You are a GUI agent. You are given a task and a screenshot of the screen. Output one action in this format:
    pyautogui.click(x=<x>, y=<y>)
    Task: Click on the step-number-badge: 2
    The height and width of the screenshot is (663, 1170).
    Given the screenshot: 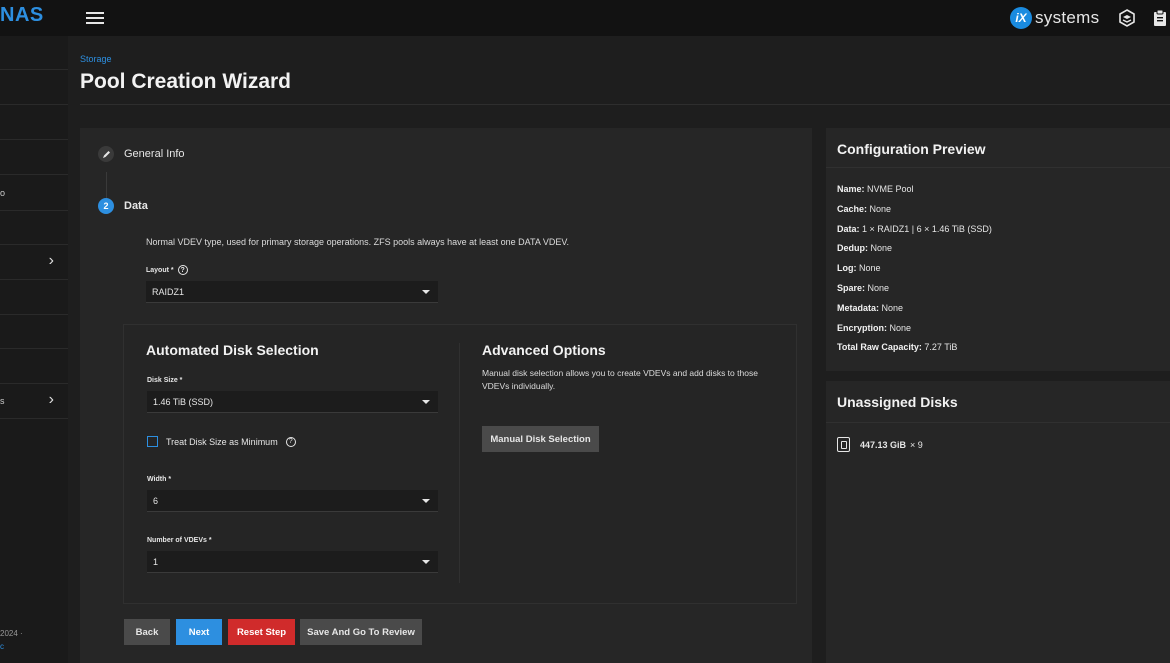 What is the action you would take?
    pyautogui.click(x=106, y=206)
    